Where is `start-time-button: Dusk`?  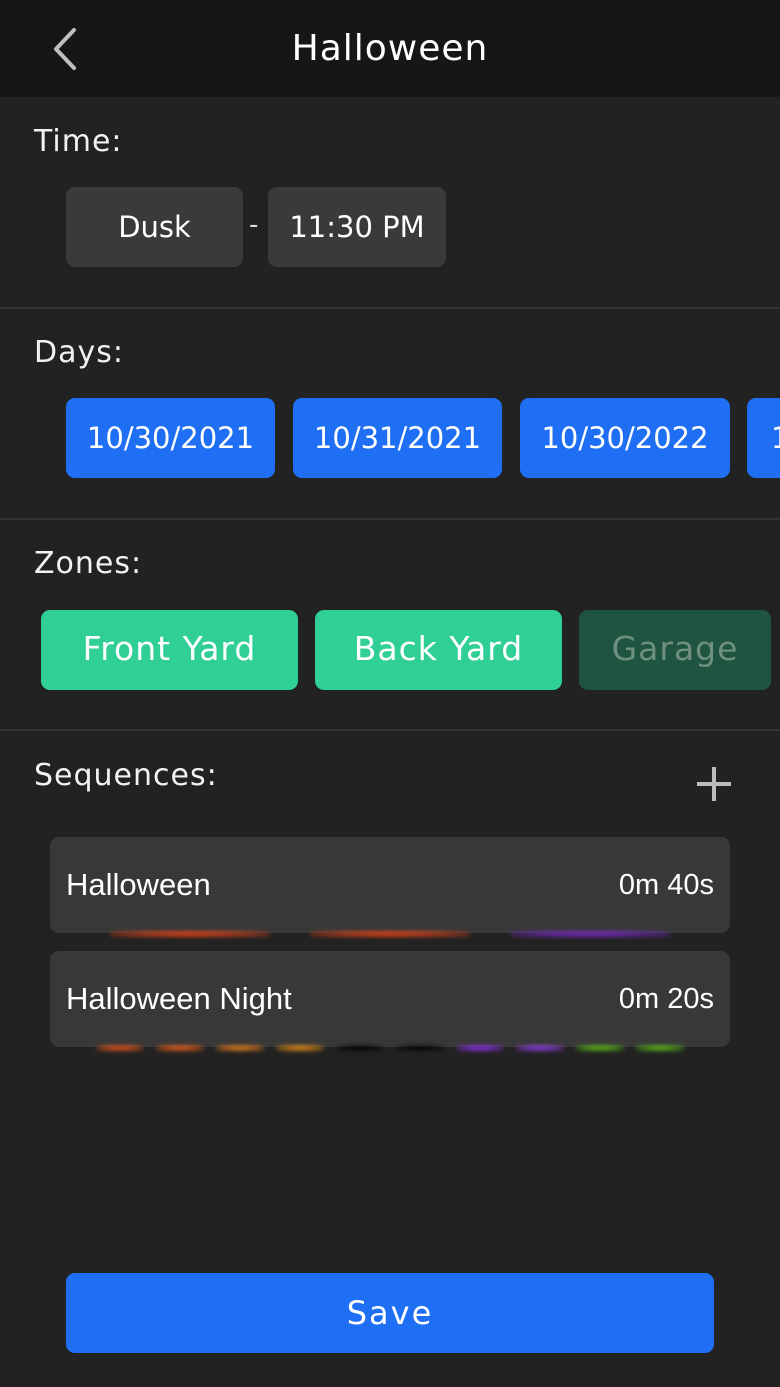
start-time-button: Dusk is located at coordinates (154, 227).